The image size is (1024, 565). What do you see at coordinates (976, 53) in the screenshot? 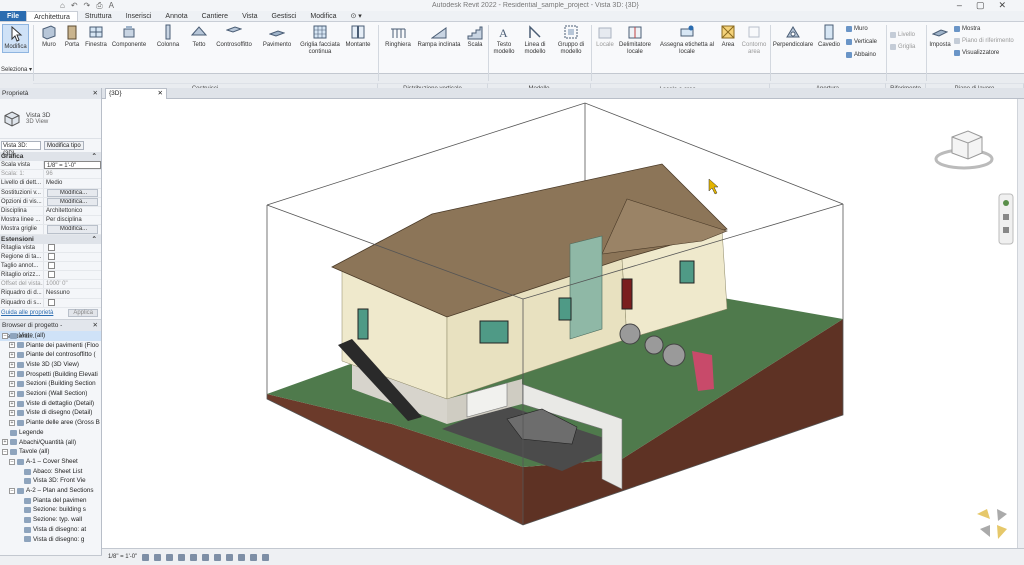
I see `viewer-button: Visualizzatore` at bounding box center [976, 53].